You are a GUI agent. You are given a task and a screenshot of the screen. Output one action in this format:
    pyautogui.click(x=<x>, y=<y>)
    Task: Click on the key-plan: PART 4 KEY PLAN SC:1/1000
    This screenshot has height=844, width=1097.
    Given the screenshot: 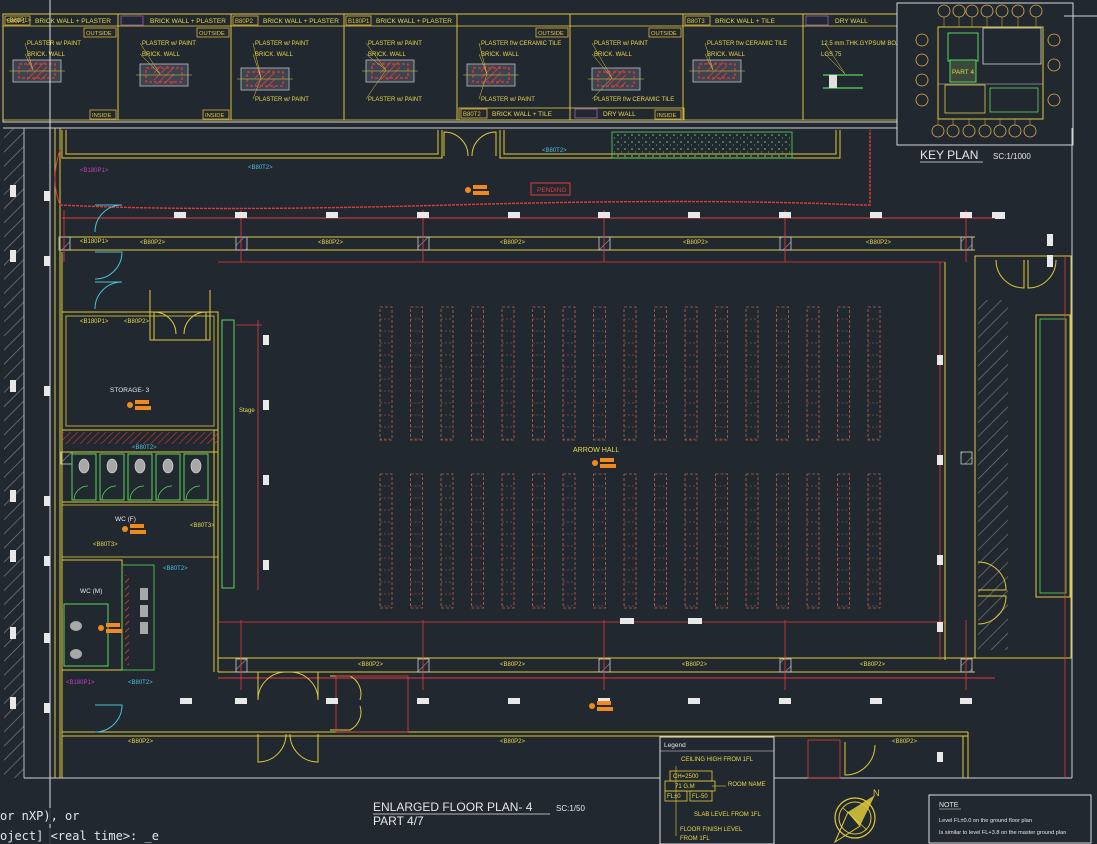 What is the action you would take?
    pyautogui.click(x=996, y=82)
    